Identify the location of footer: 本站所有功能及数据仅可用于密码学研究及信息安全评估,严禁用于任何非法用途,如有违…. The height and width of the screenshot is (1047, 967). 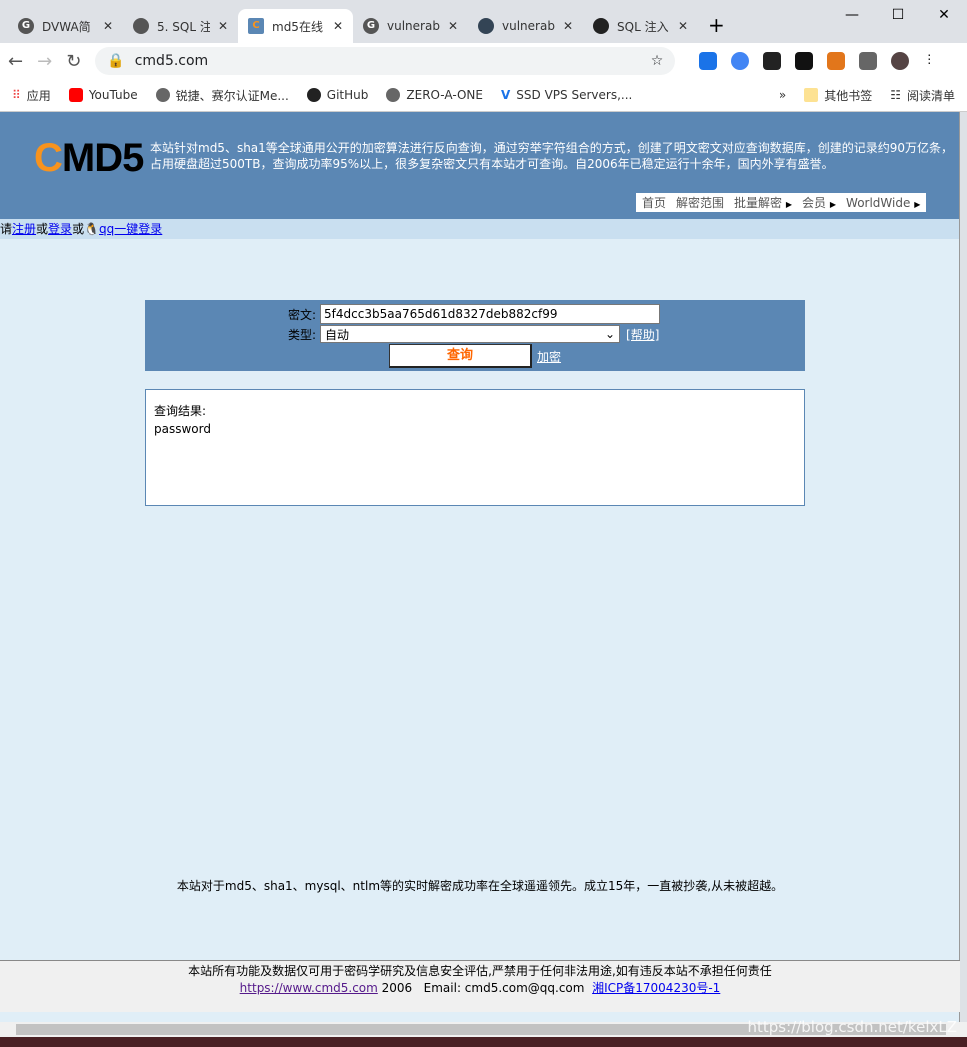
(480, 986).